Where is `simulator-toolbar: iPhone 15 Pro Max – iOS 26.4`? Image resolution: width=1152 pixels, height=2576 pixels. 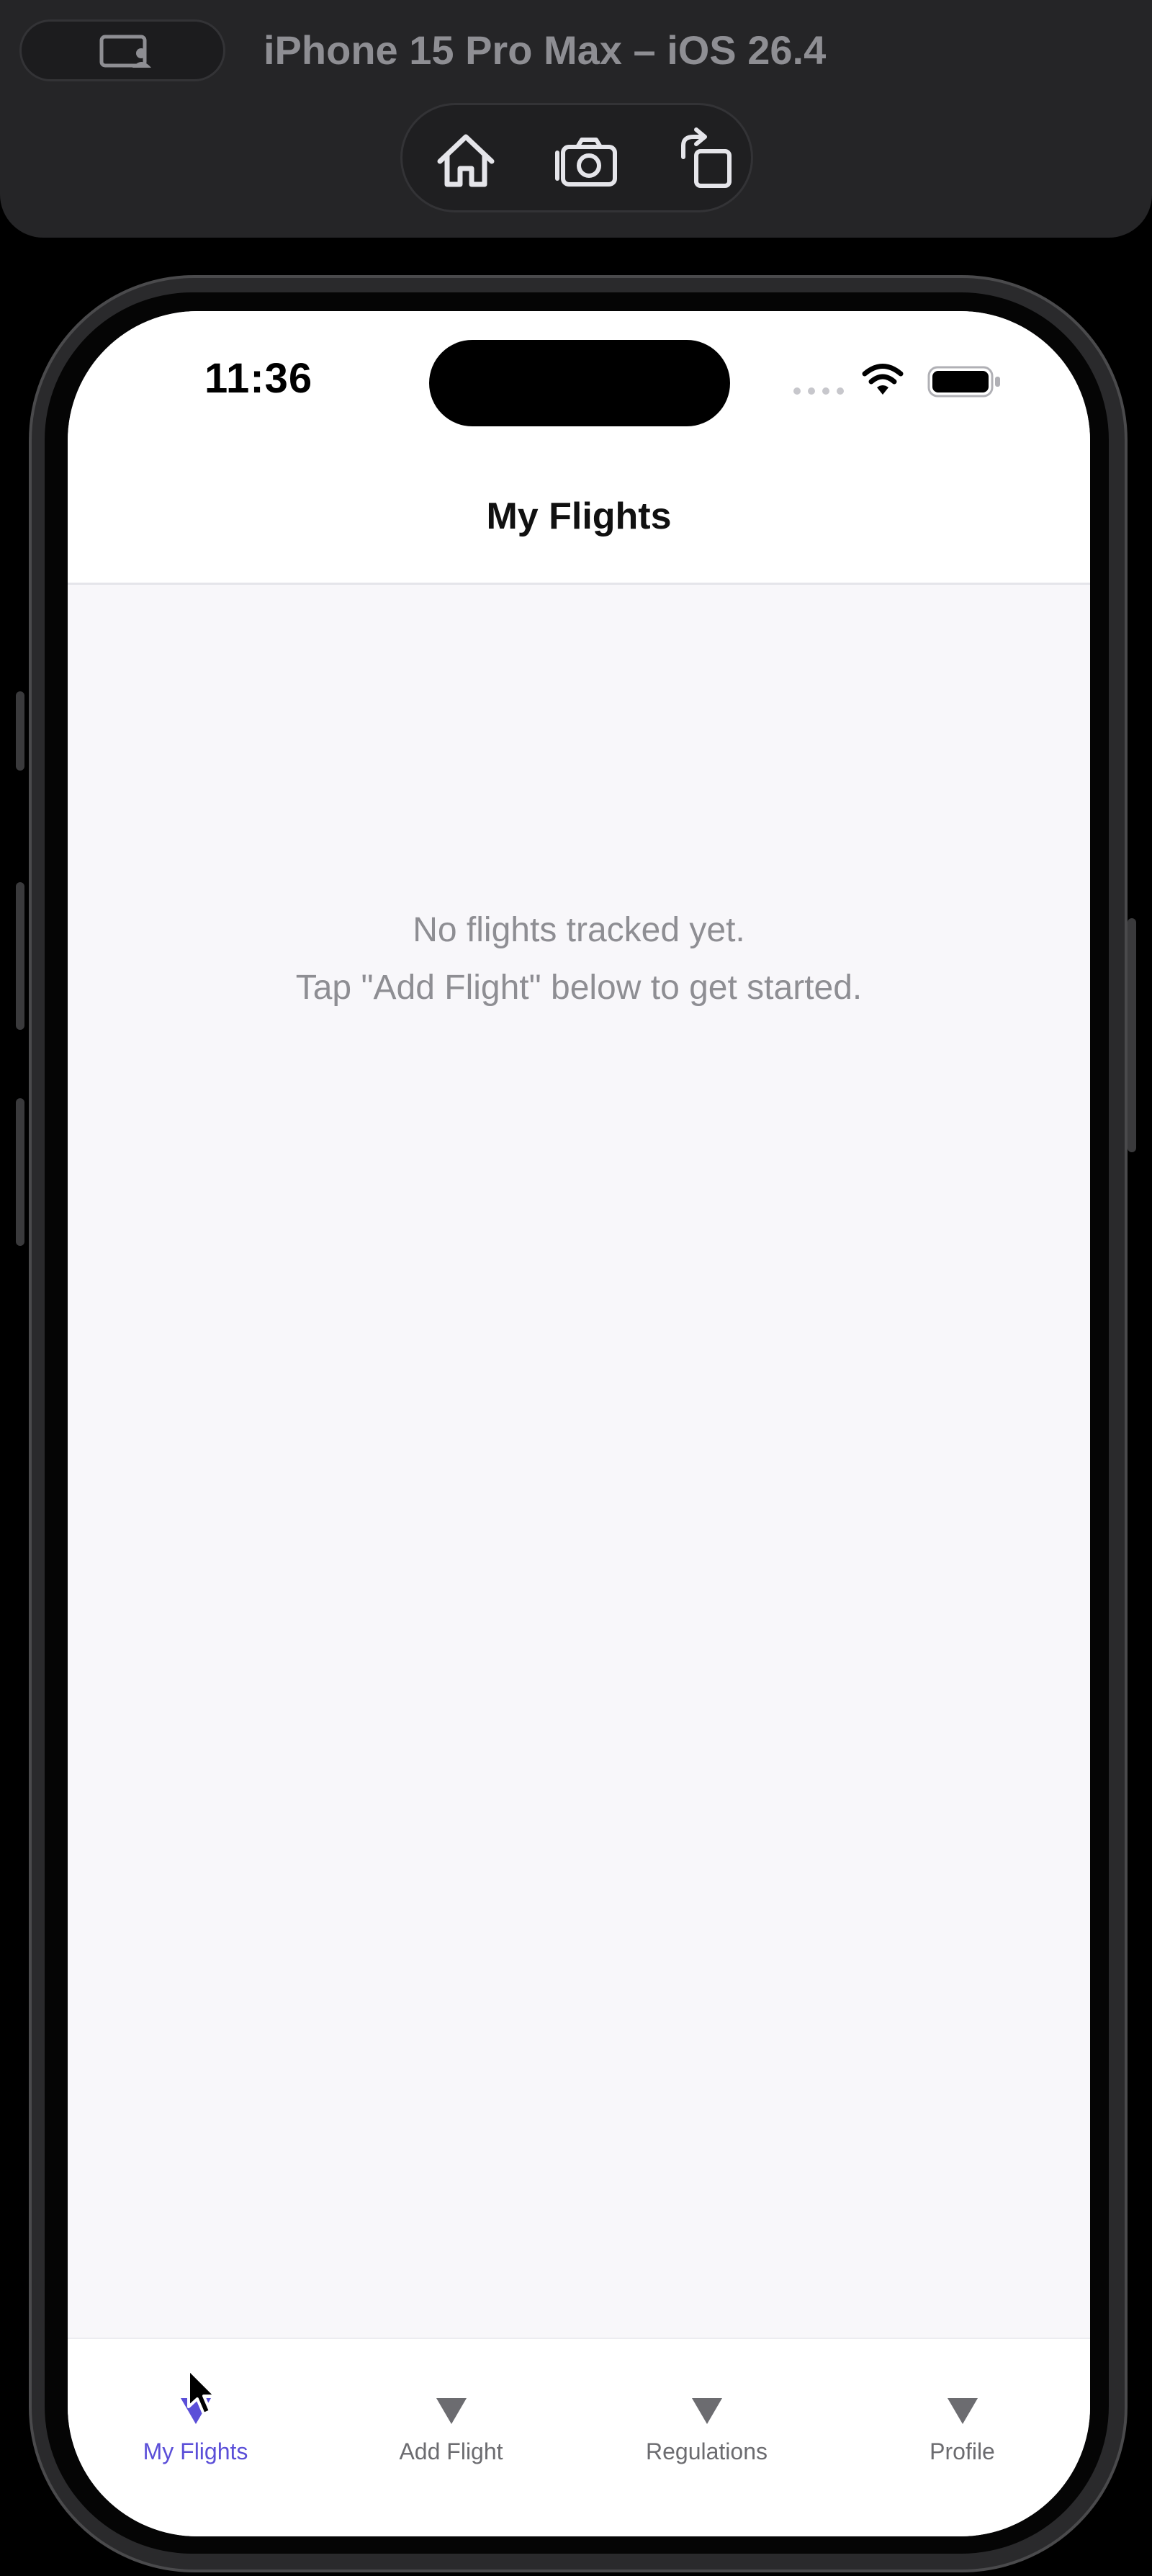 simulator-toolbar: iPhone 15 Pro Max – iOS 26.4 is located at coordinates (576, 119).